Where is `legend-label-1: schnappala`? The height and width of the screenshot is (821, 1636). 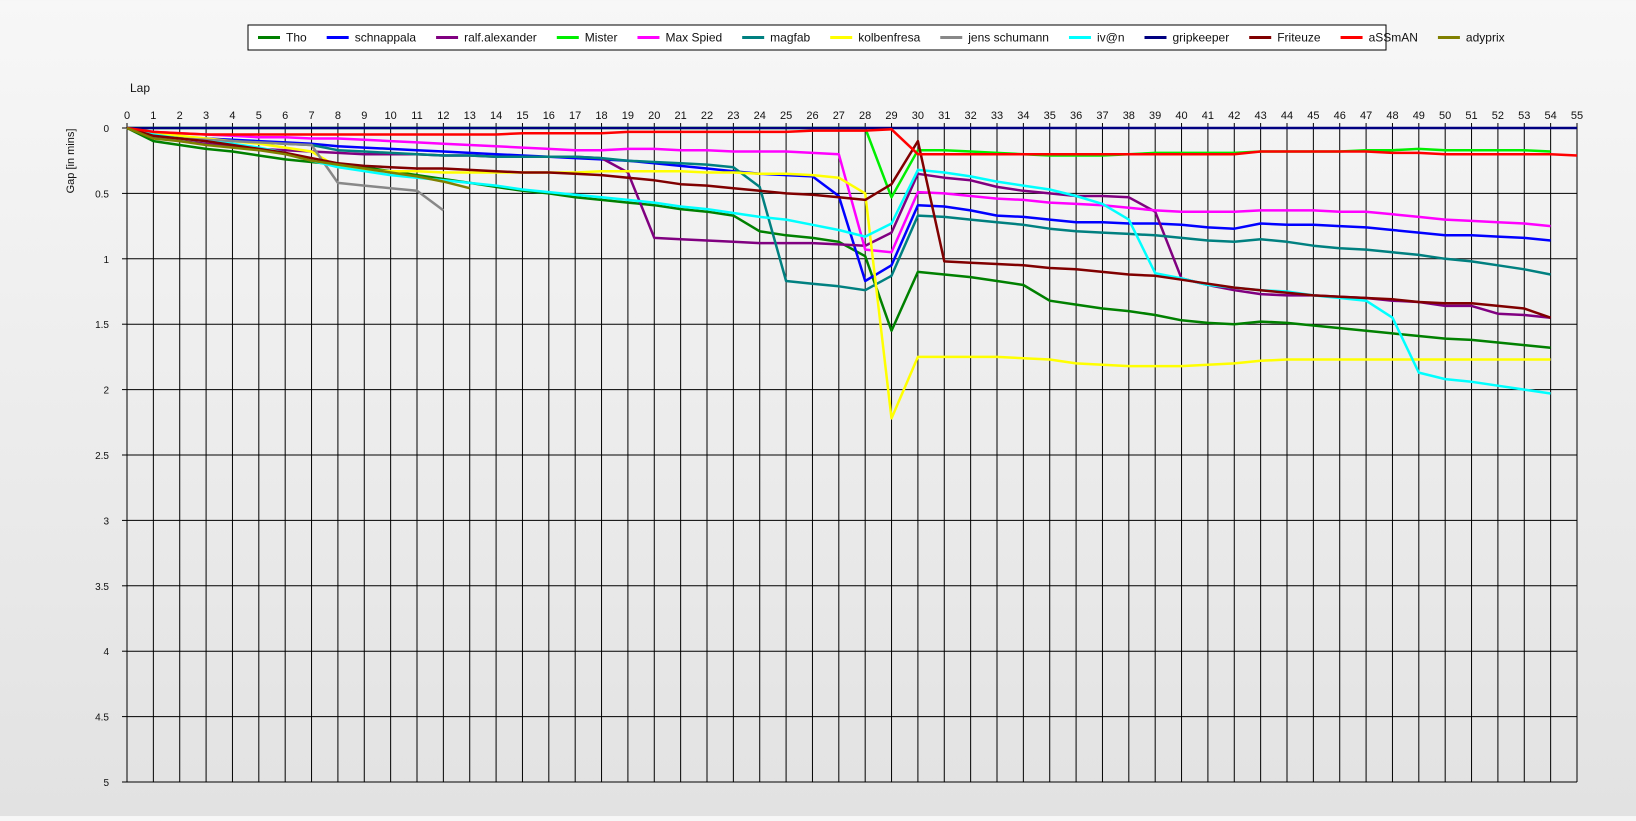
legend-label-1: schnappala is located at coordinates (386, 38).